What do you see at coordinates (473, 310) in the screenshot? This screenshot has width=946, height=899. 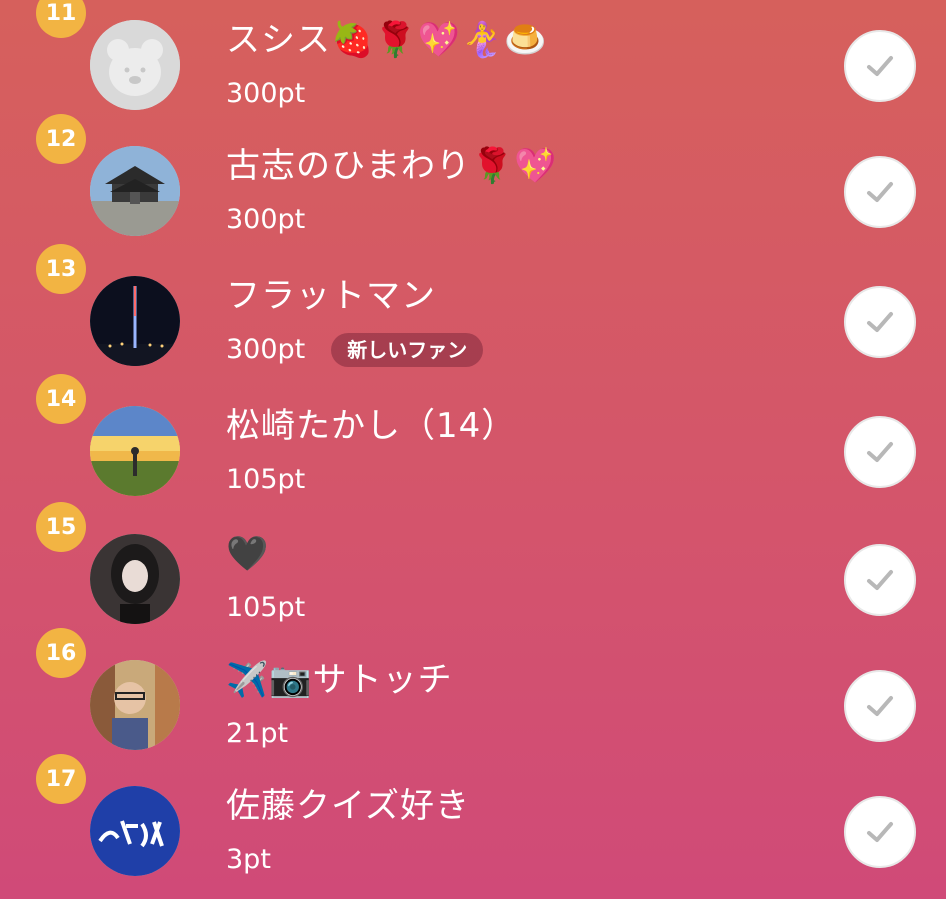 I see `list-item: 13 フラットマン 300pt 新しいファン` at bounding box center [473, 310].